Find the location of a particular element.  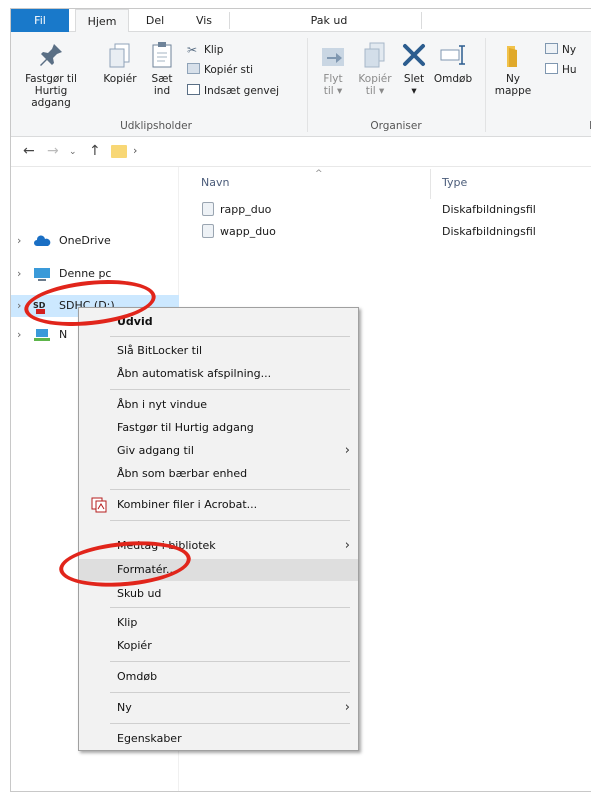

delete-x-icon is located at coordinates (414, 55).